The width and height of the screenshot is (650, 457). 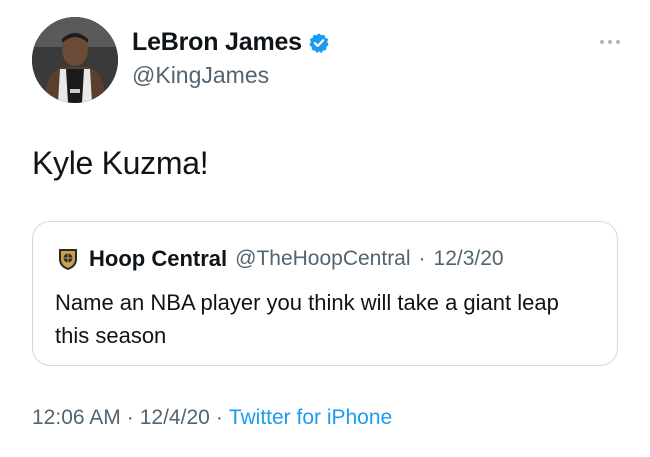 What do you see at coordinates (120, 163) in the screenshot?
I see `tweet-text: Kyle Kuzma!` at bounding box center [120, 163].